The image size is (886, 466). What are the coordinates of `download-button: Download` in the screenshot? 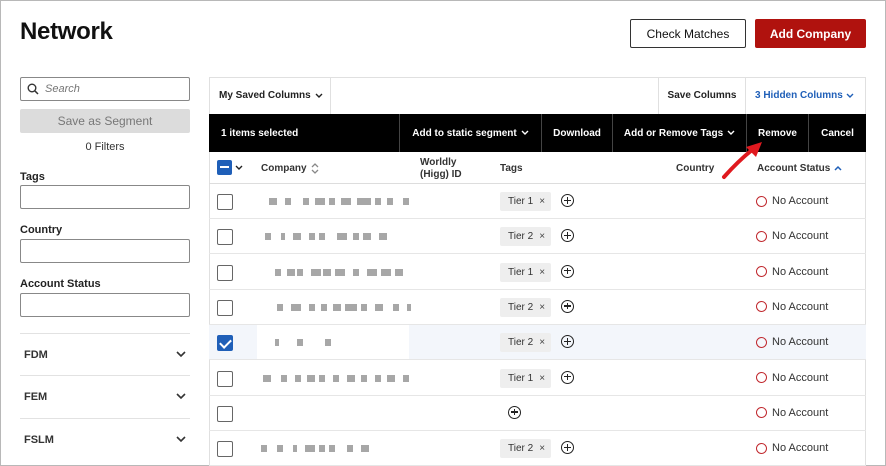 It's located at (577, 133).